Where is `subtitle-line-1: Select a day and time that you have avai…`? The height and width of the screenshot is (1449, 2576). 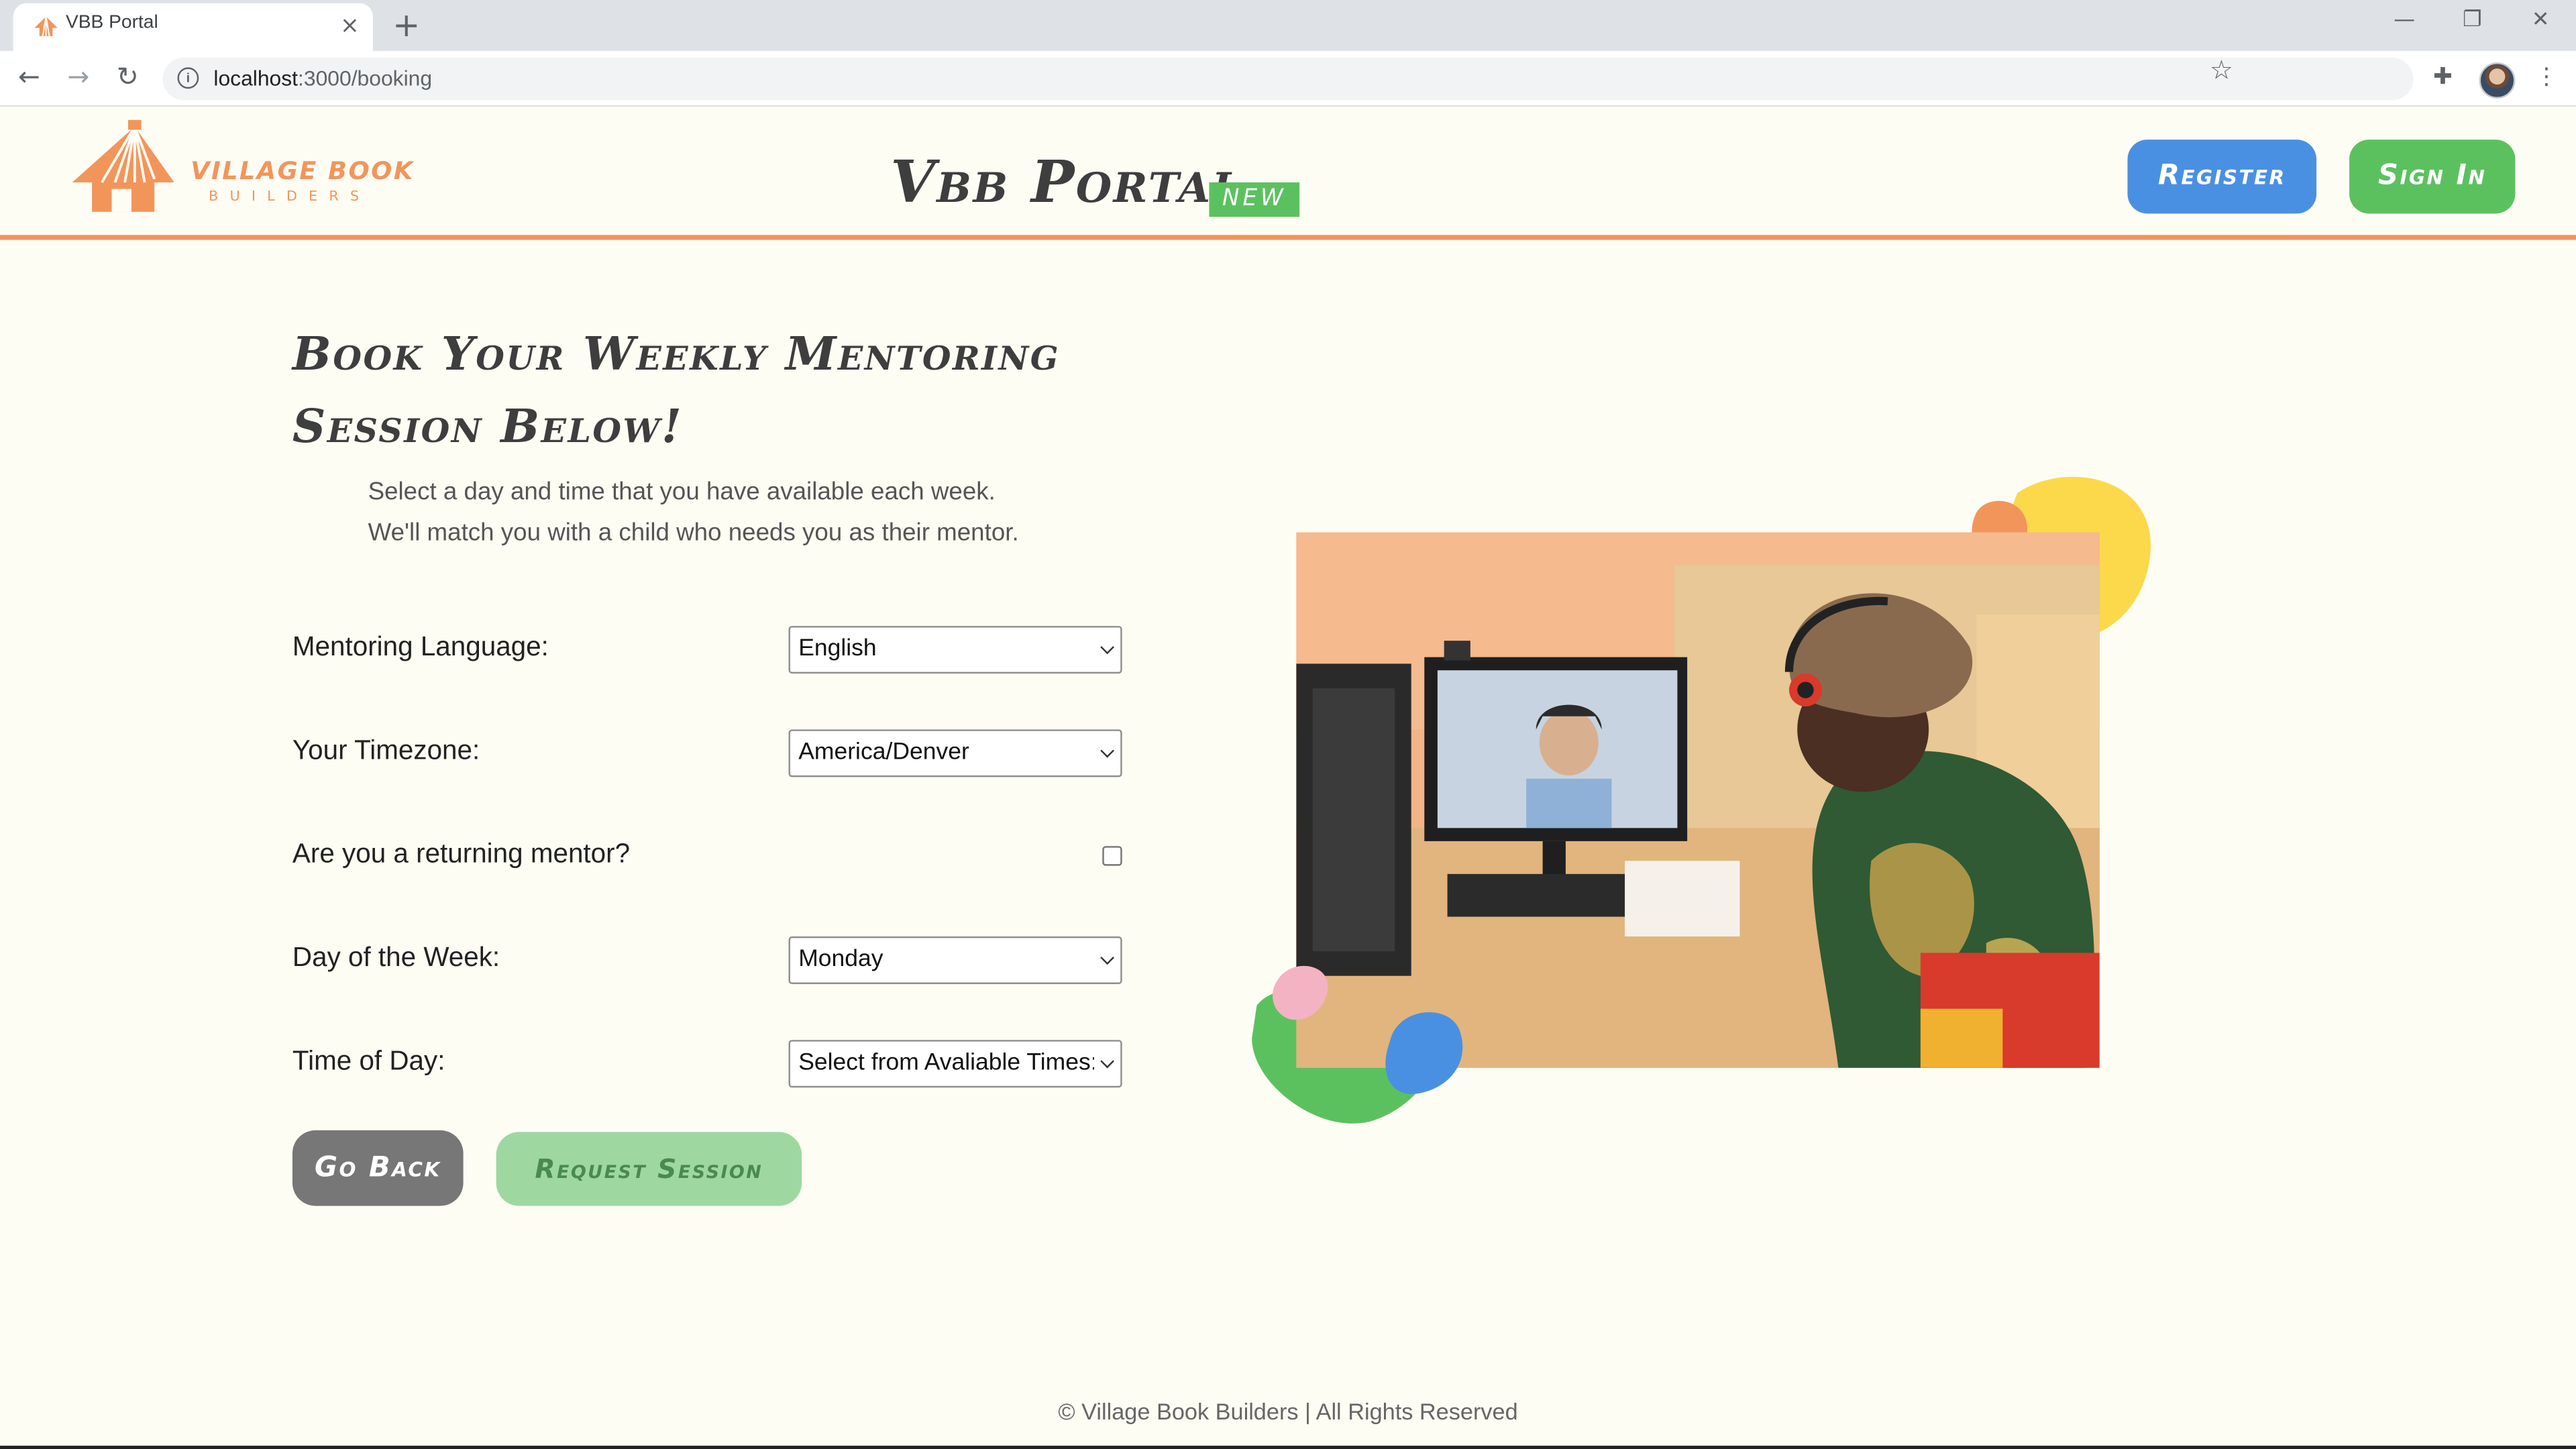 subtitle-line-1: Select a day and time that you have avai… is located at coordinates (682, 492).